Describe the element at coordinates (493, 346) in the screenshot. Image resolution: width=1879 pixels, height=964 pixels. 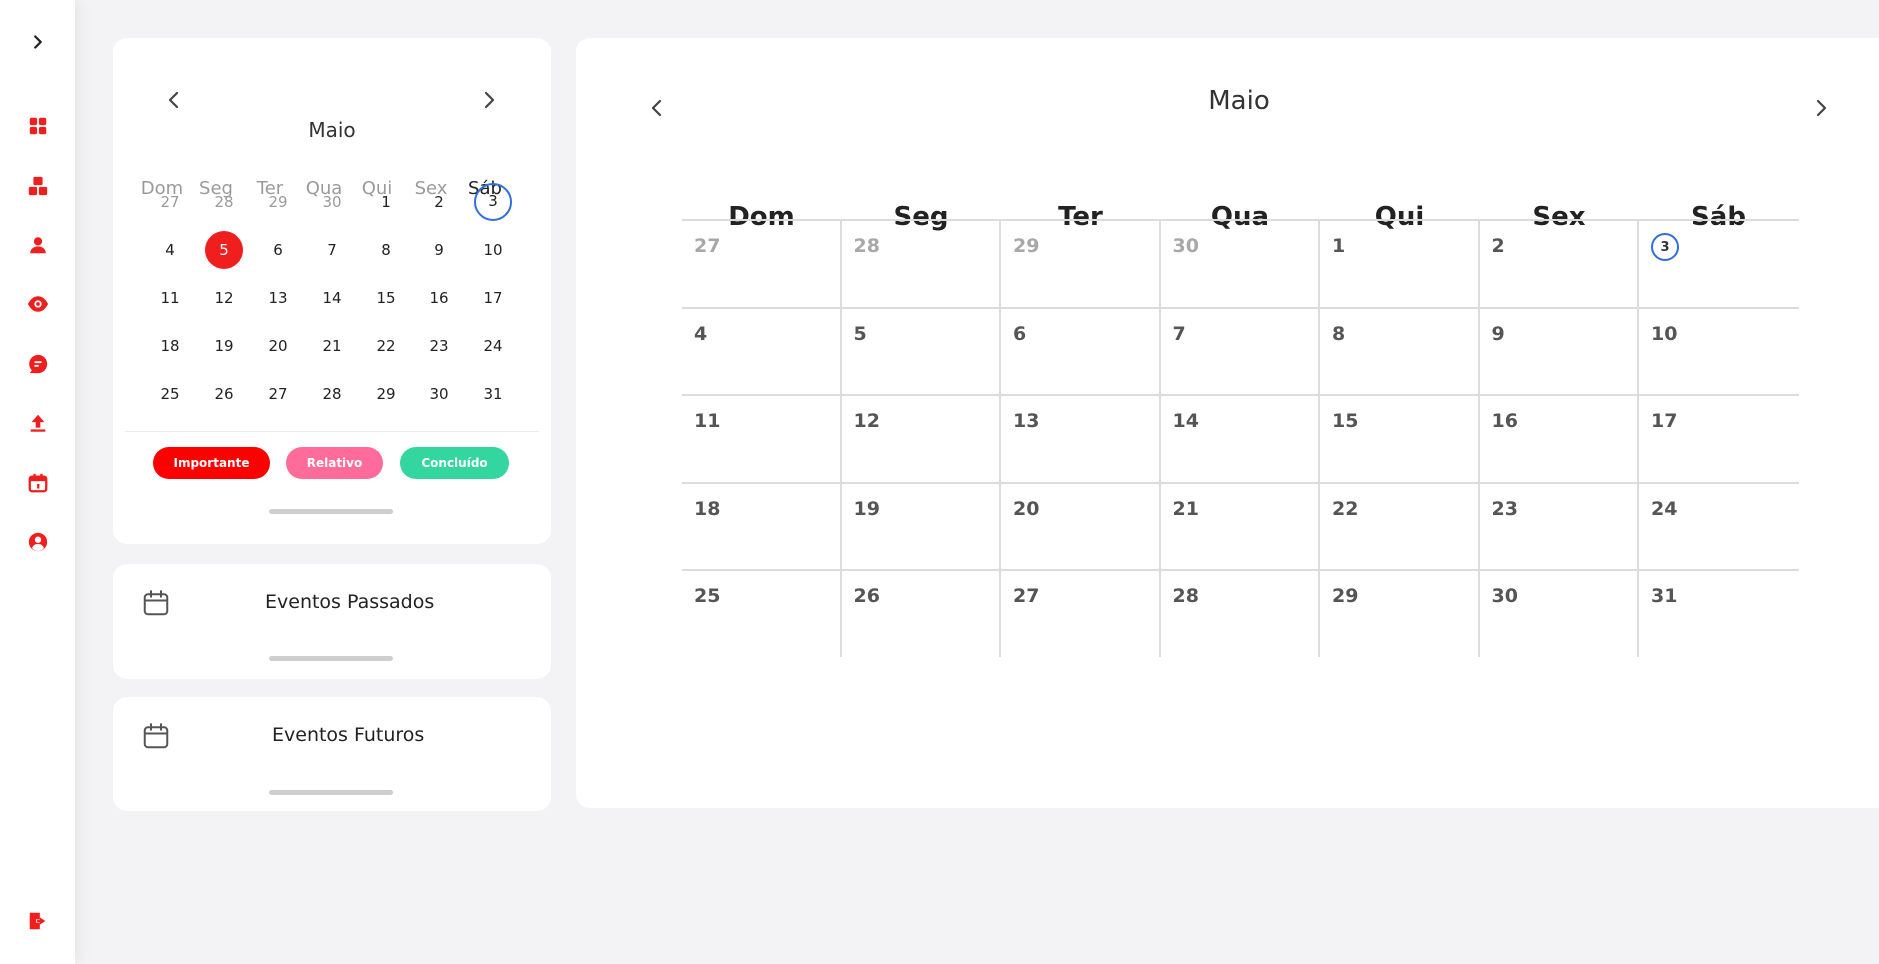
I see `mini-calendar-day: 24` at that location.